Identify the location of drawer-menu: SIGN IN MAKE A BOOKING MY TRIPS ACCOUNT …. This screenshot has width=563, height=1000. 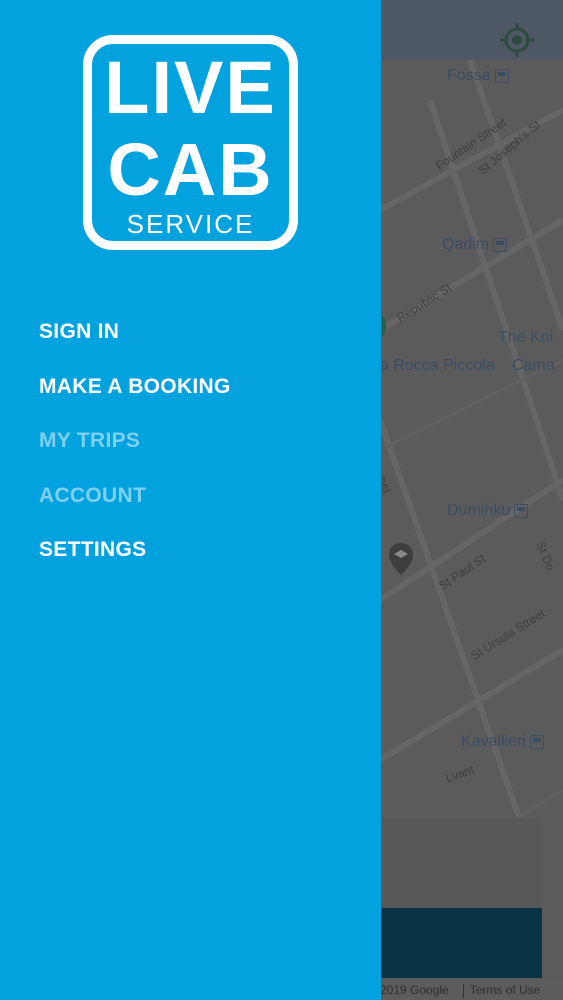
(135, 450).